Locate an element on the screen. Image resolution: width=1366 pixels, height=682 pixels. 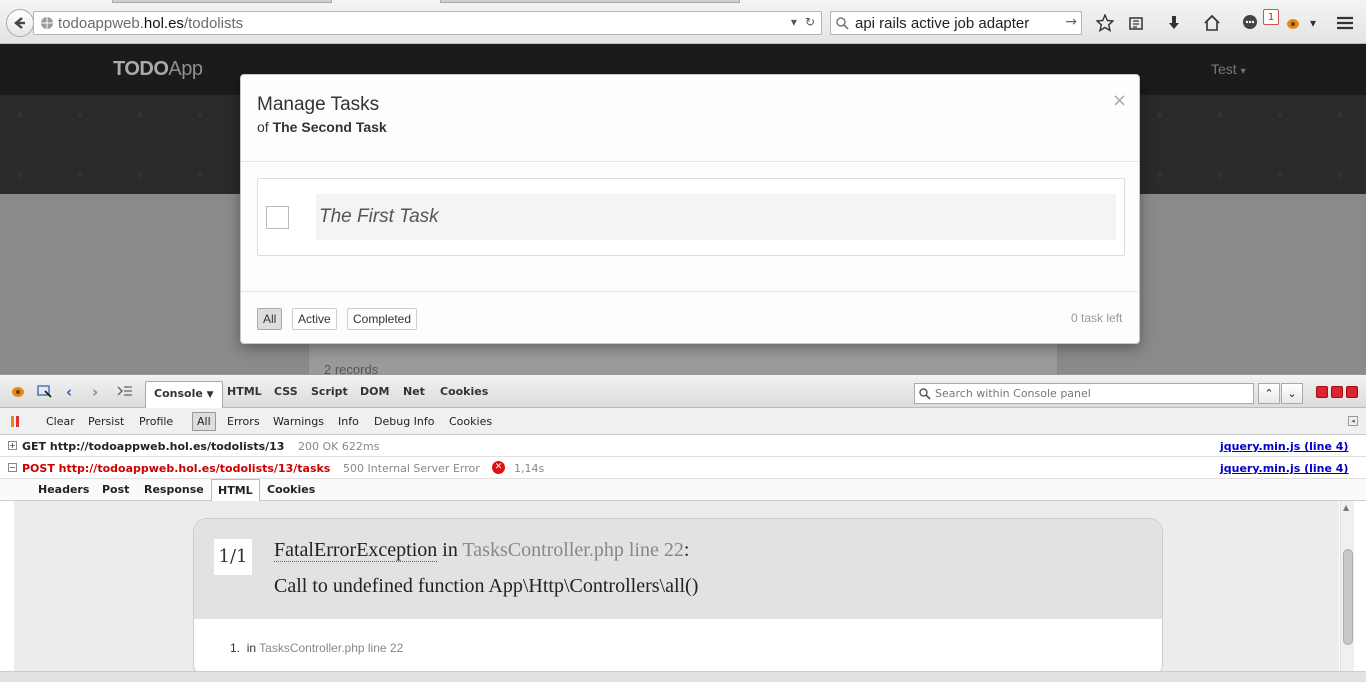
tab-post: Post is located at coordinates (115, 489).